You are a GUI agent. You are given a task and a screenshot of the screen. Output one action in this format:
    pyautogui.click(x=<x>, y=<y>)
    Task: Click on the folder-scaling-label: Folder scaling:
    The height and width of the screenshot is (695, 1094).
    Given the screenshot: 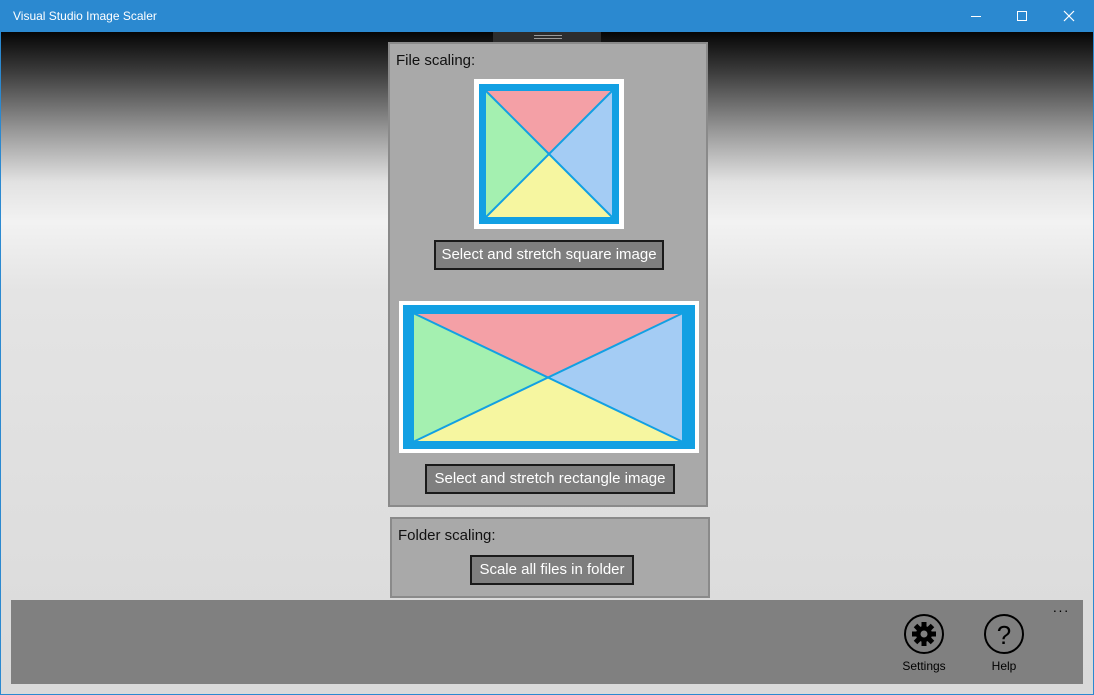 What is the action you would take?
    pyautogui.click(x=447, y=535)
    